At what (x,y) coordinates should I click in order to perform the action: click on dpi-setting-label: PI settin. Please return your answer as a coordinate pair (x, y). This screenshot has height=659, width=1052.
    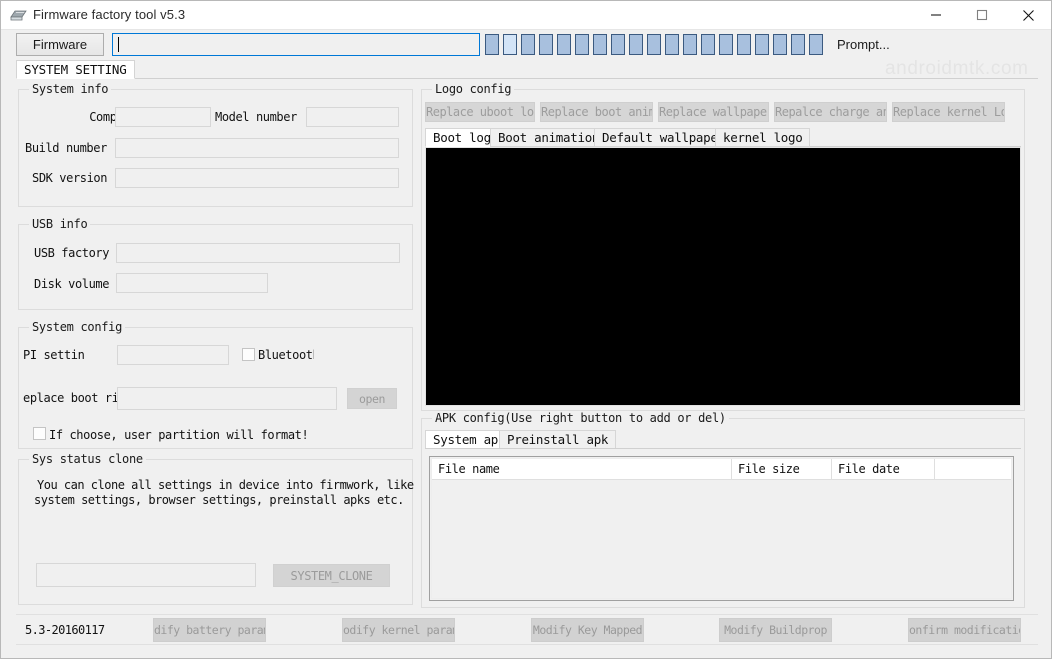
    Looking at the image, I should click on (54, 355).